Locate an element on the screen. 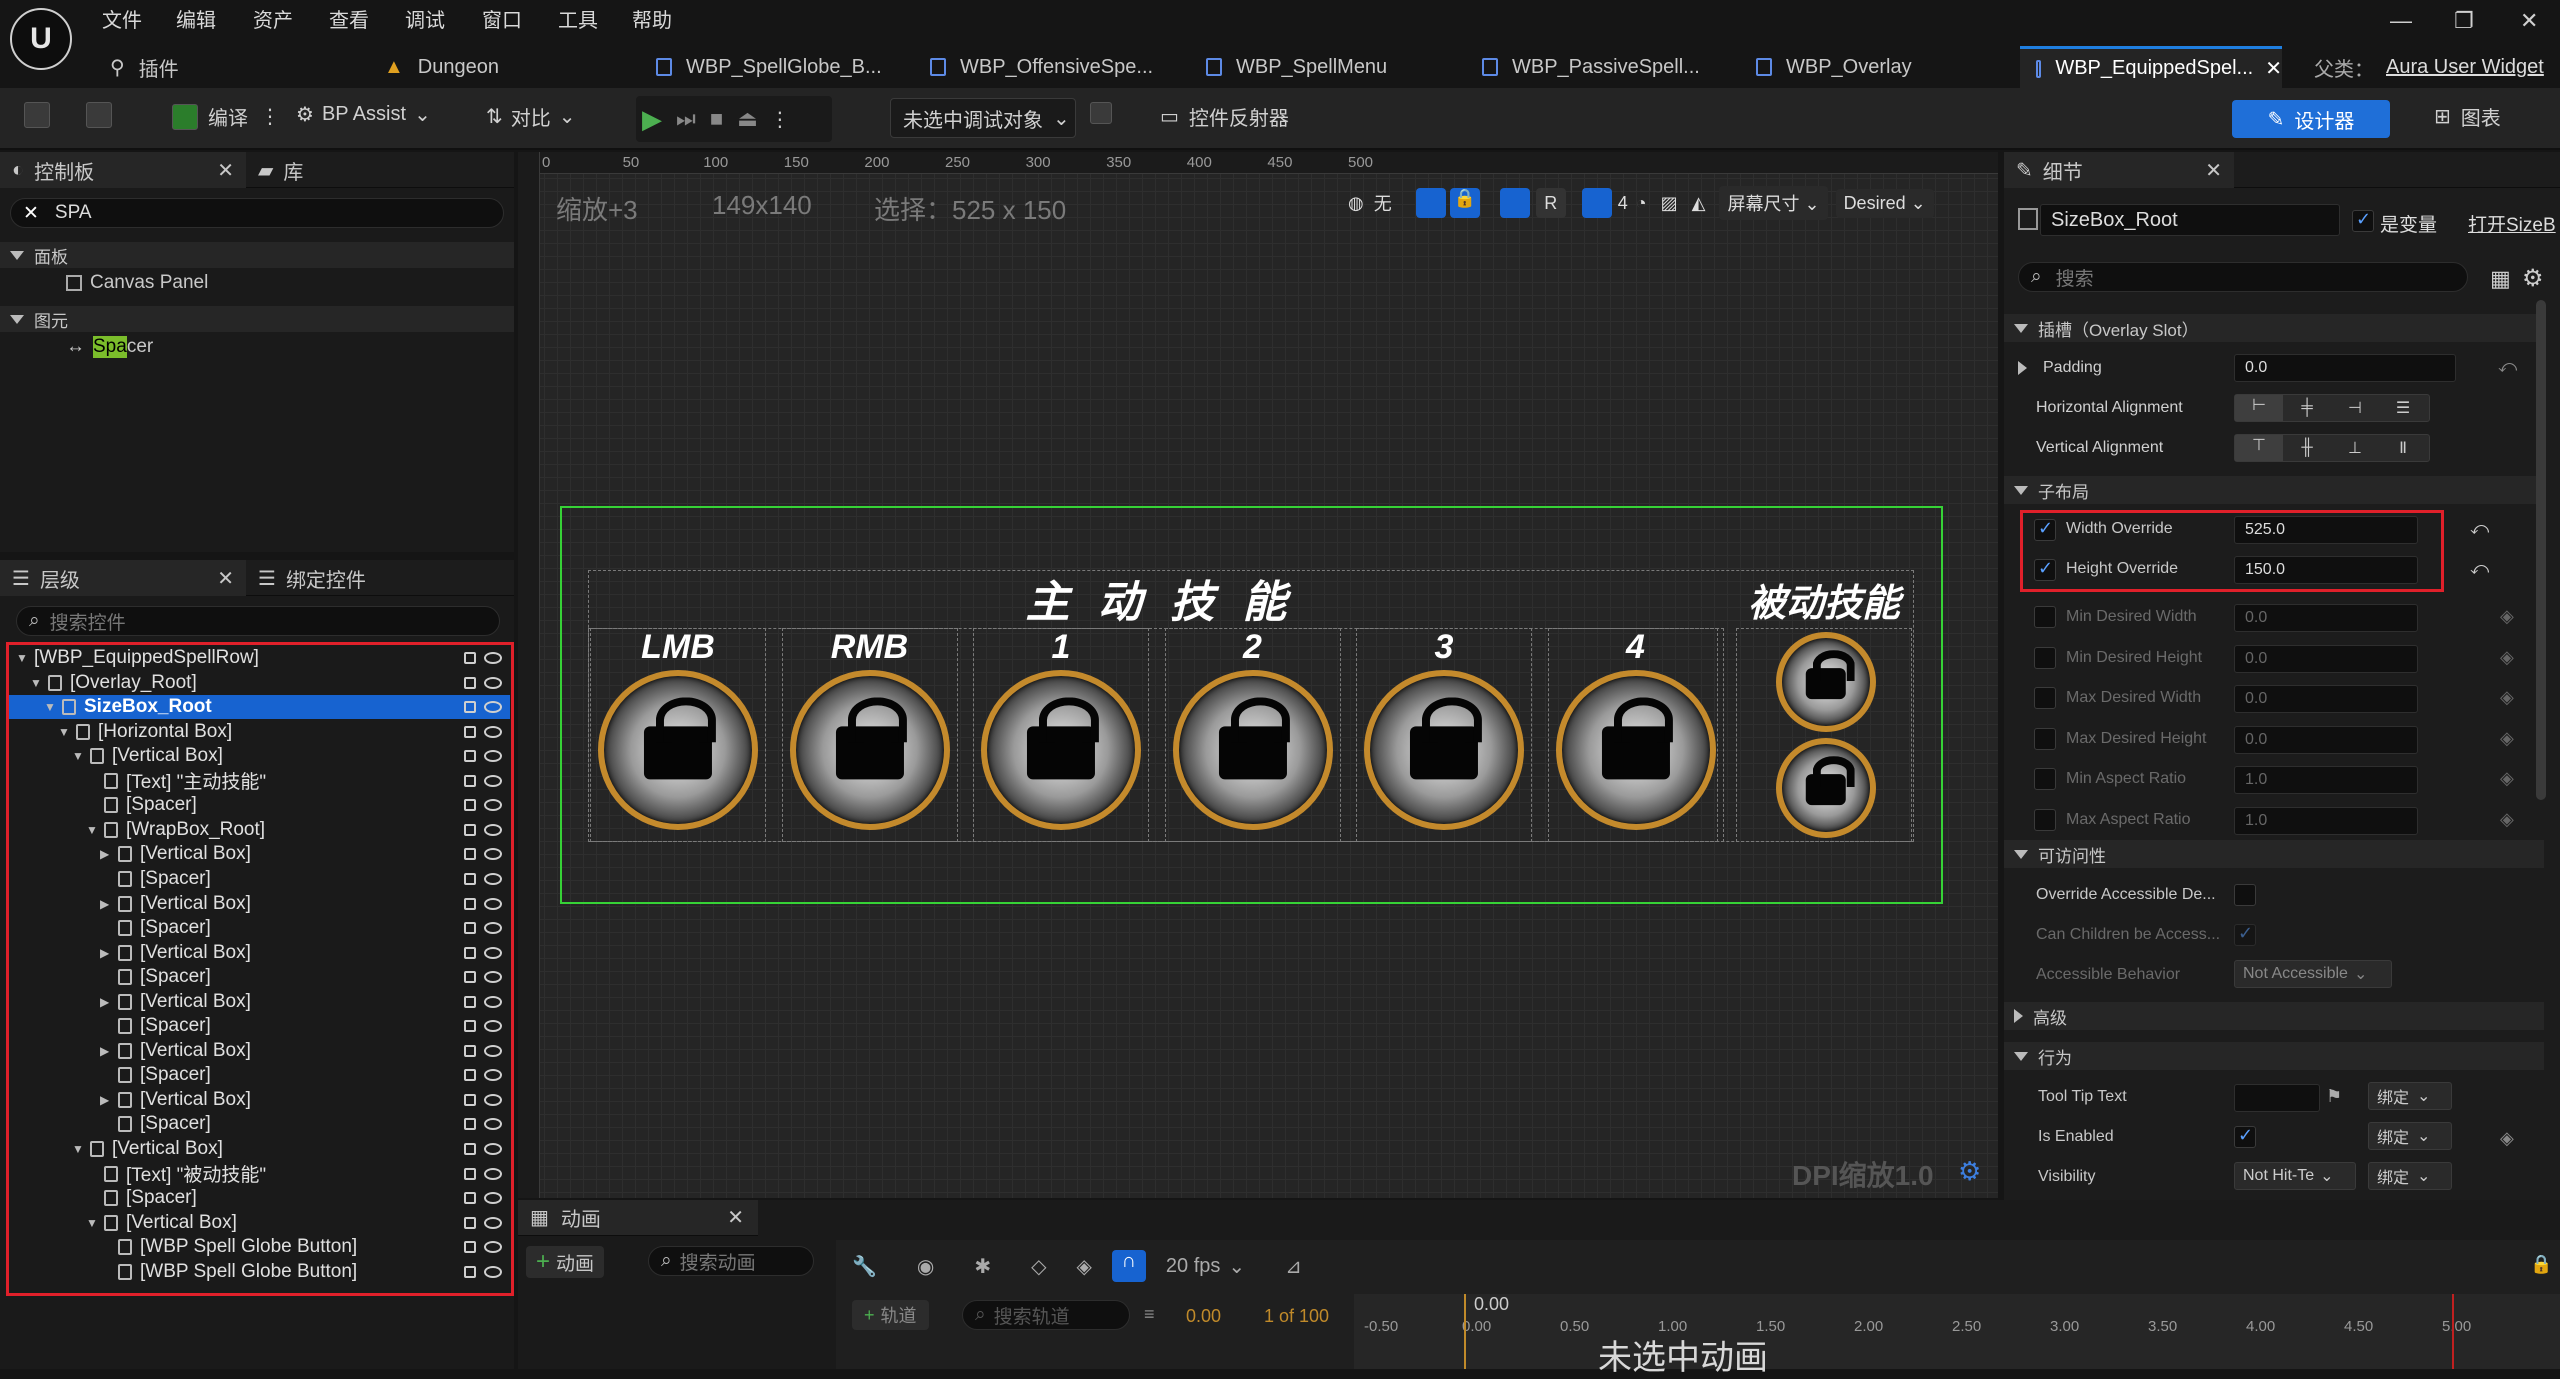  table-view-icon: ▦ is located at coordinates (2500, 279).